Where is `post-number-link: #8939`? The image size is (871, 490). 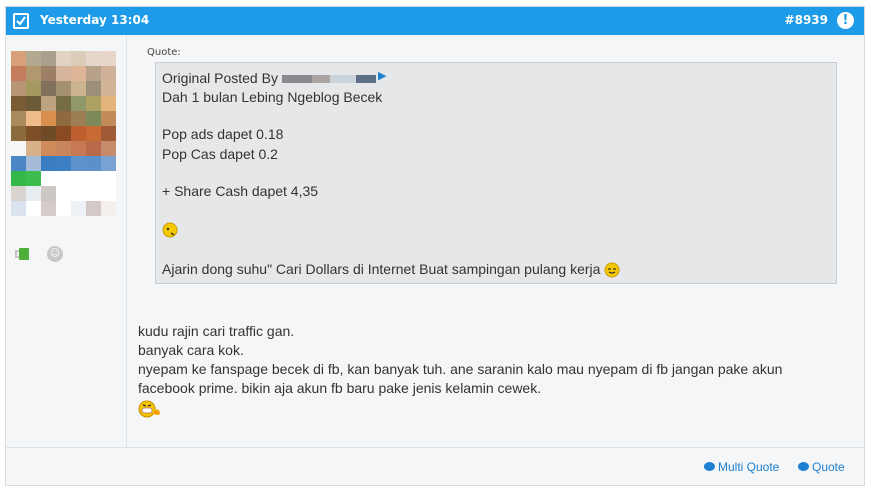
post-number-link: #8939 is located at coordinates (806, 20).